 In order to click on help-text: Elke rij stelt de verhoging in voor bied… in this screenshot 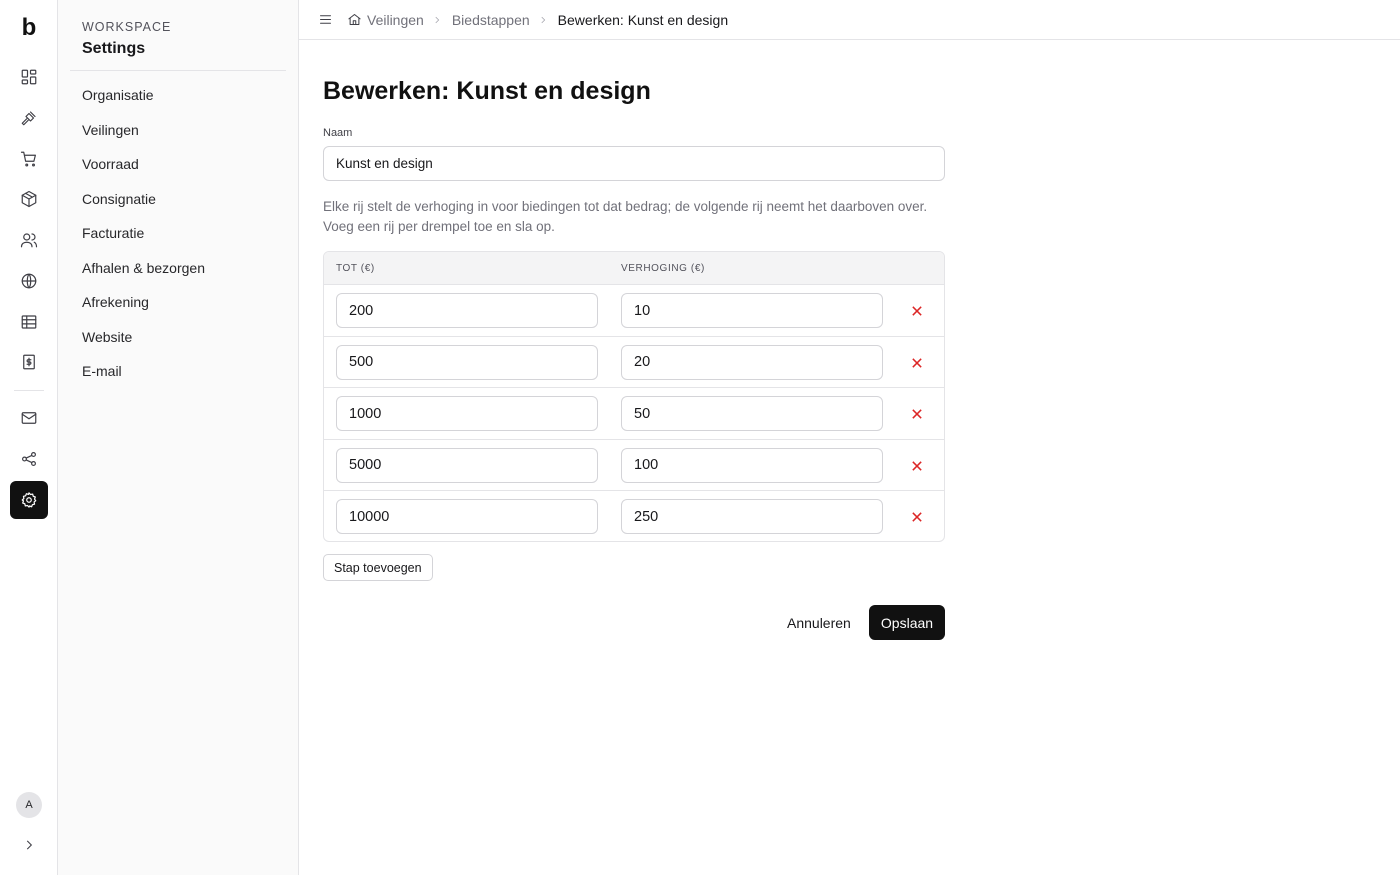, I will do `click(625, 216)`.